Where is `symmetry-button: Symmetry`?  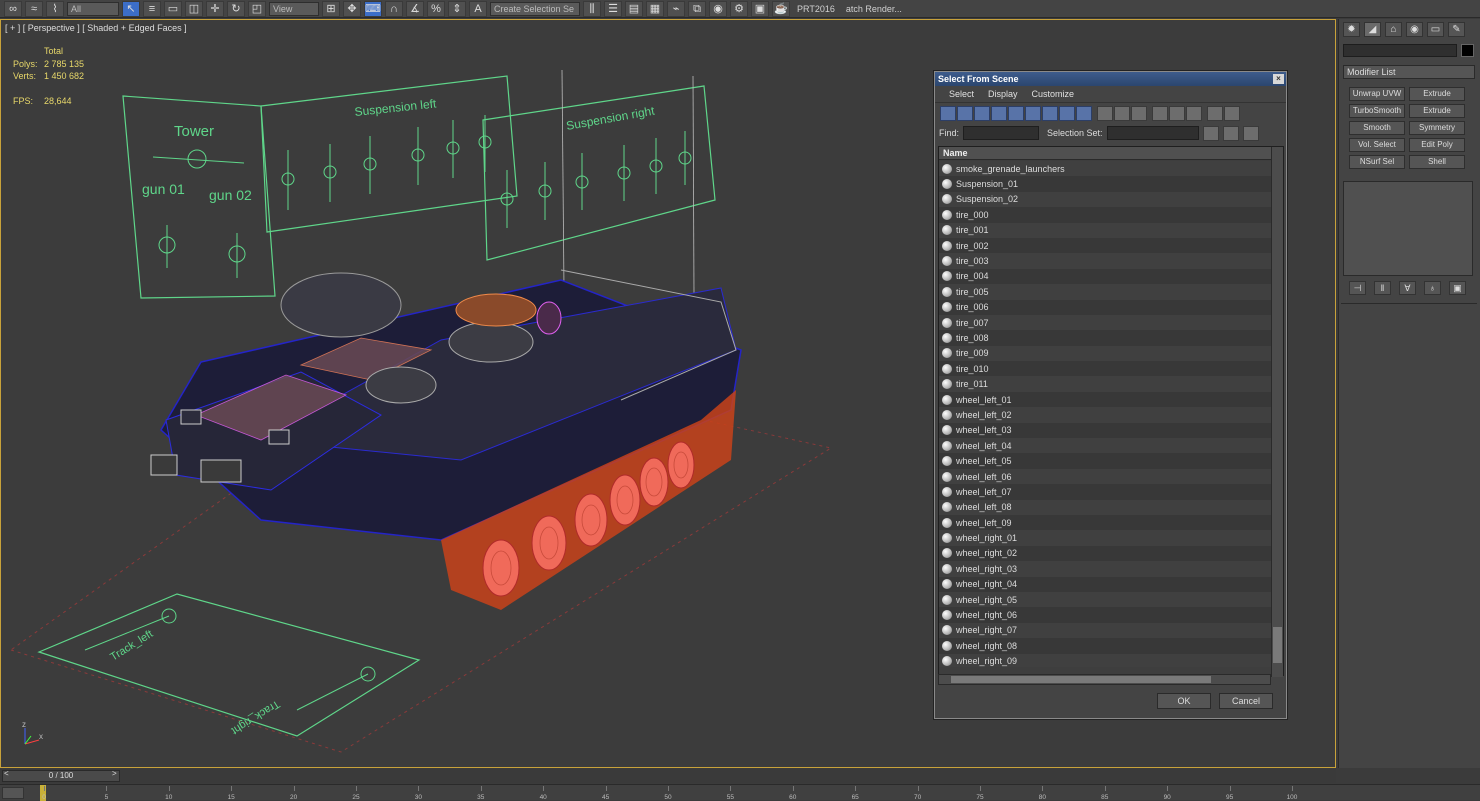
symmetry-button: Symmetry is located at coordinates (1437, 128).